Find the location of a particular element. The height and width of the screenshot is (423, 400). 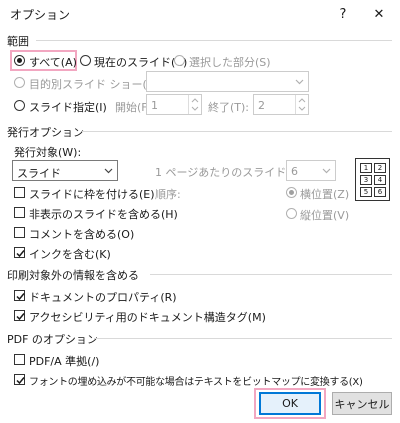

custom-show-radio is located at coordinates (19, 82).